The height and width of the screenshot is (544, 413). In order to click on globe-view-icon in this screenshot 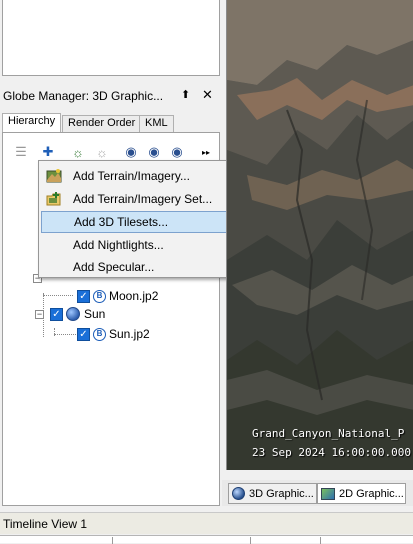, I will do `click(238, 493)`.